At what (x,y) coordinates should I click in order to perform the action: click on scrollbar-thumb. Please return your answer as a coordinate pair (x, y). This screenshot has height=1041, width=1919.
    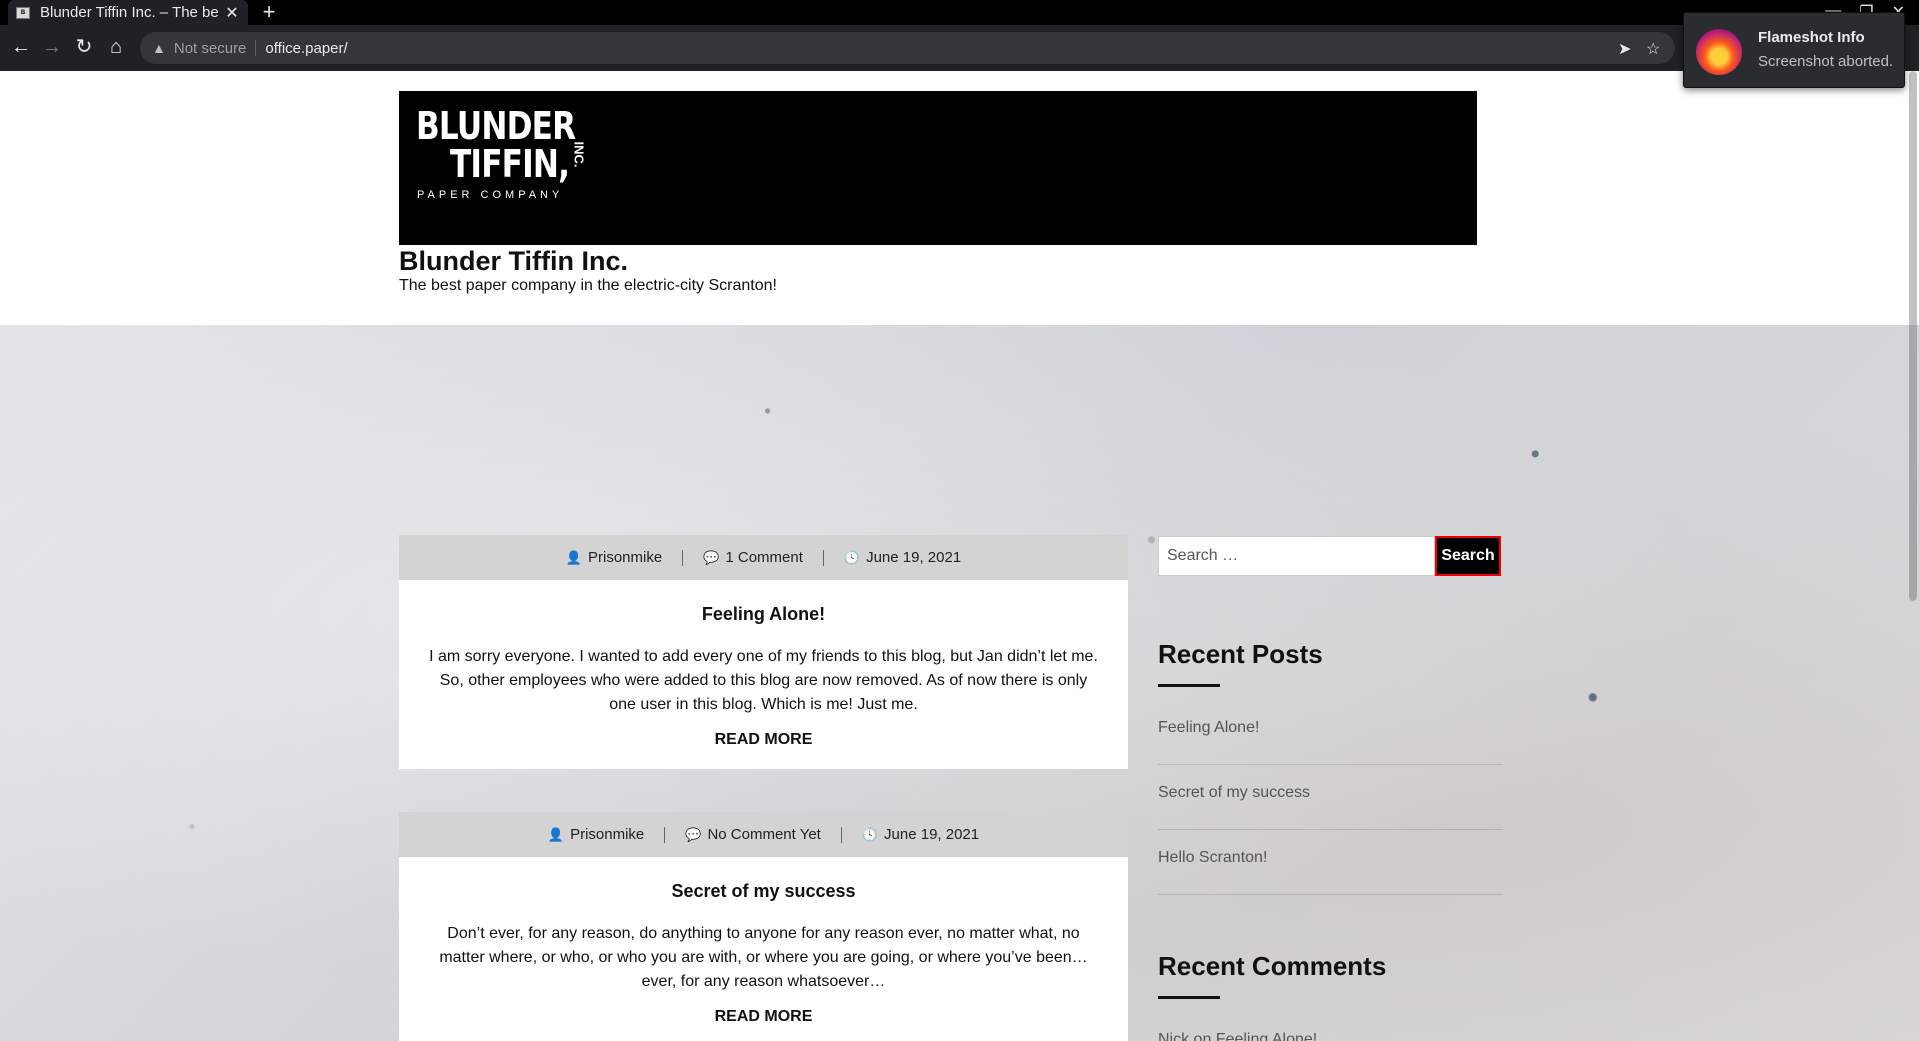
    Looking at the image, I should click on (1913, 336).